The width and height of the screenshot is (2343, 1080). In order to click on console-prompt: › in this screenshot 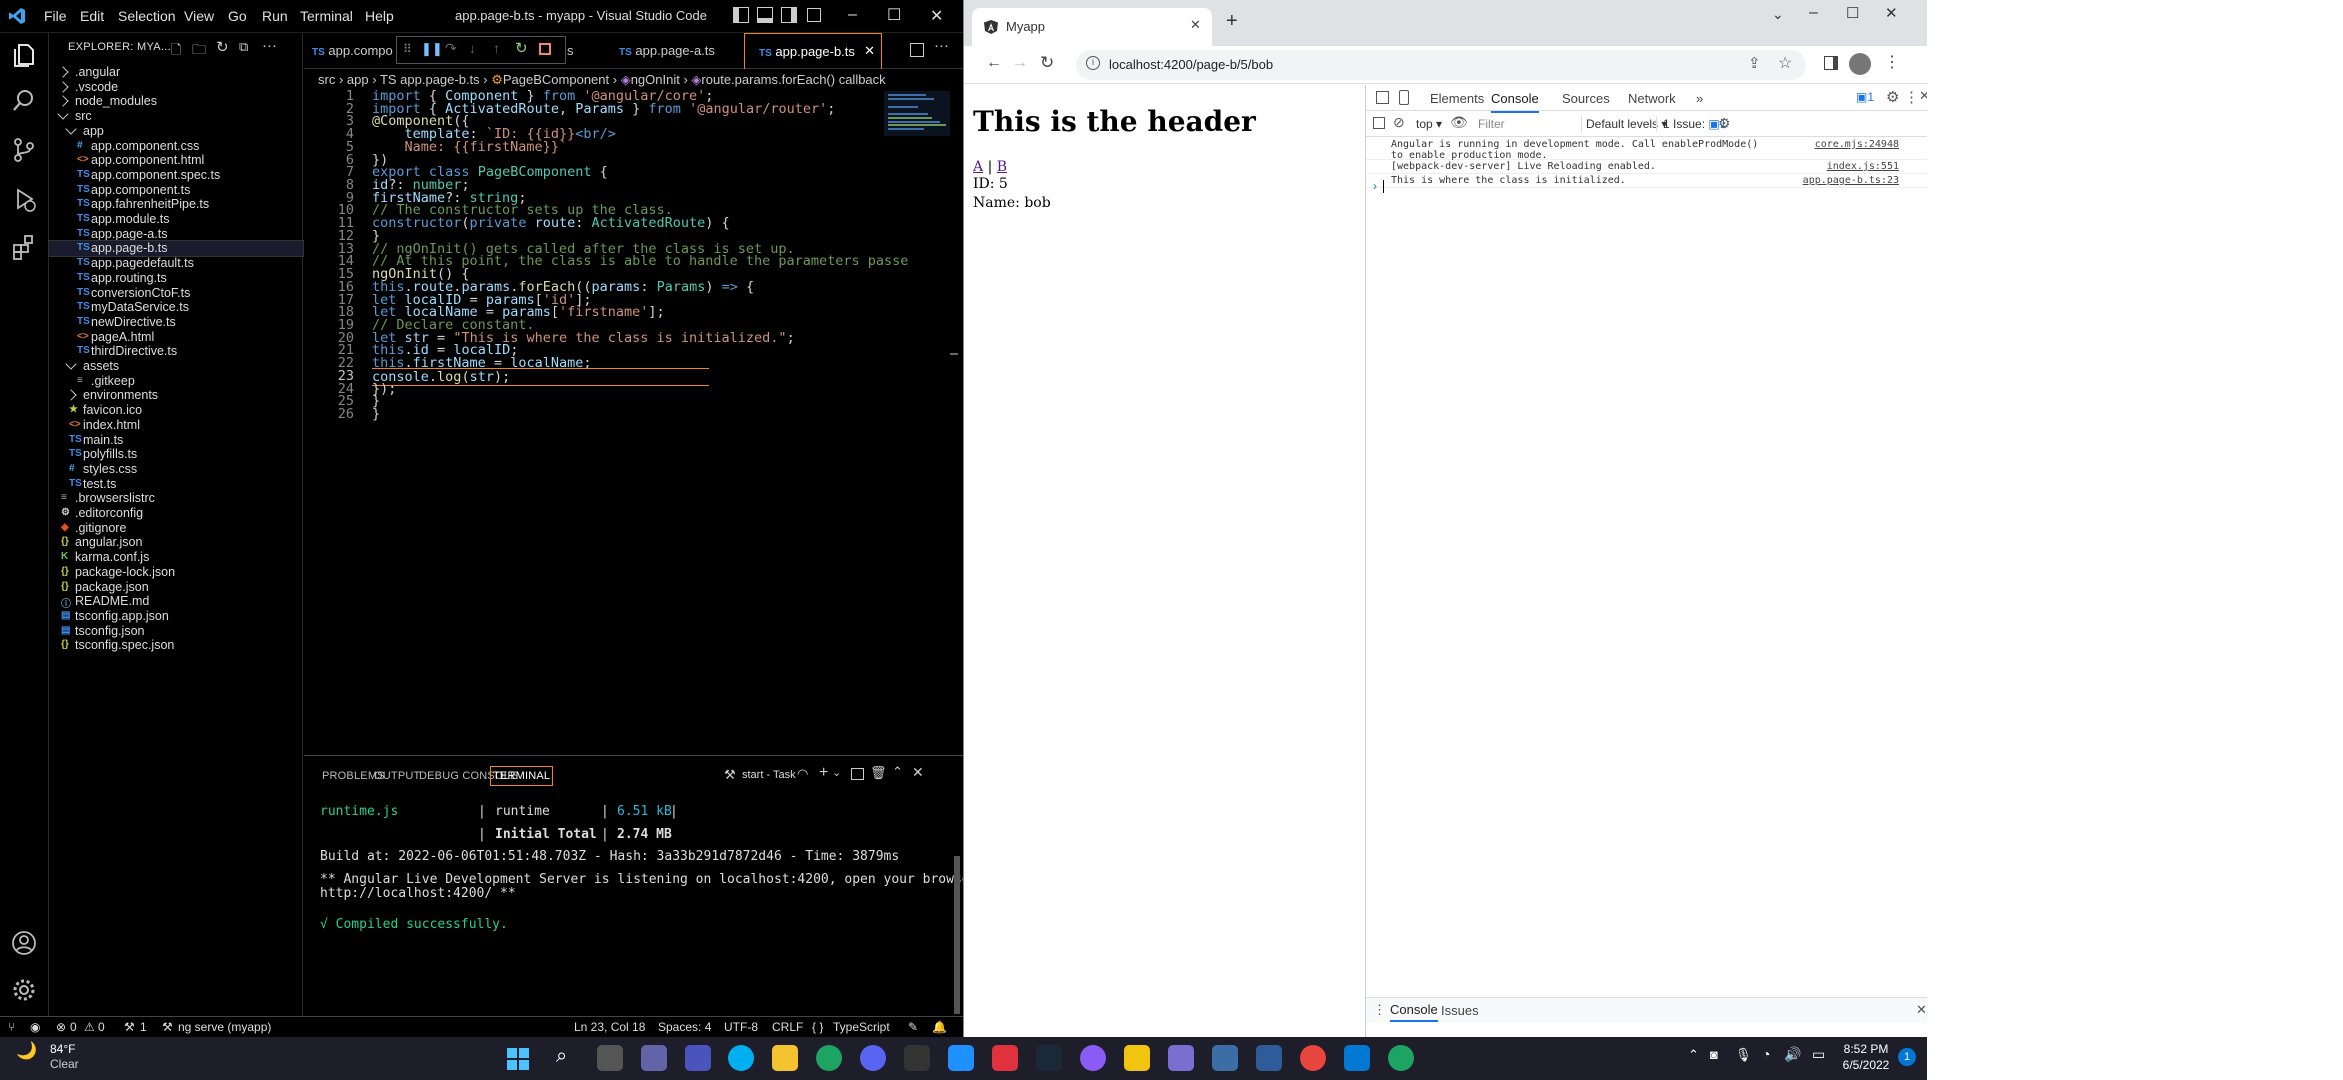, I will do `click(1647, 187)`.